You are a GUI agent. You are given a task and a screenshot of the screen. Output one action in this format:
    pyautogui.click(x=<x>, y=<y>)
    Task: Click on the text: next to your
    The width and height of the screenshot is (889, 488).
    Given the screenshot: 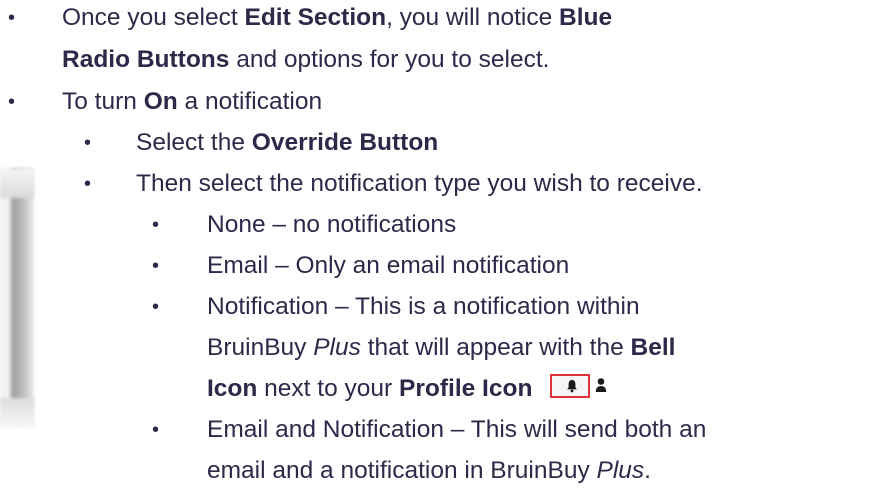 What is the action you would take?
    pyautogui.click(x=328, y=388)
    